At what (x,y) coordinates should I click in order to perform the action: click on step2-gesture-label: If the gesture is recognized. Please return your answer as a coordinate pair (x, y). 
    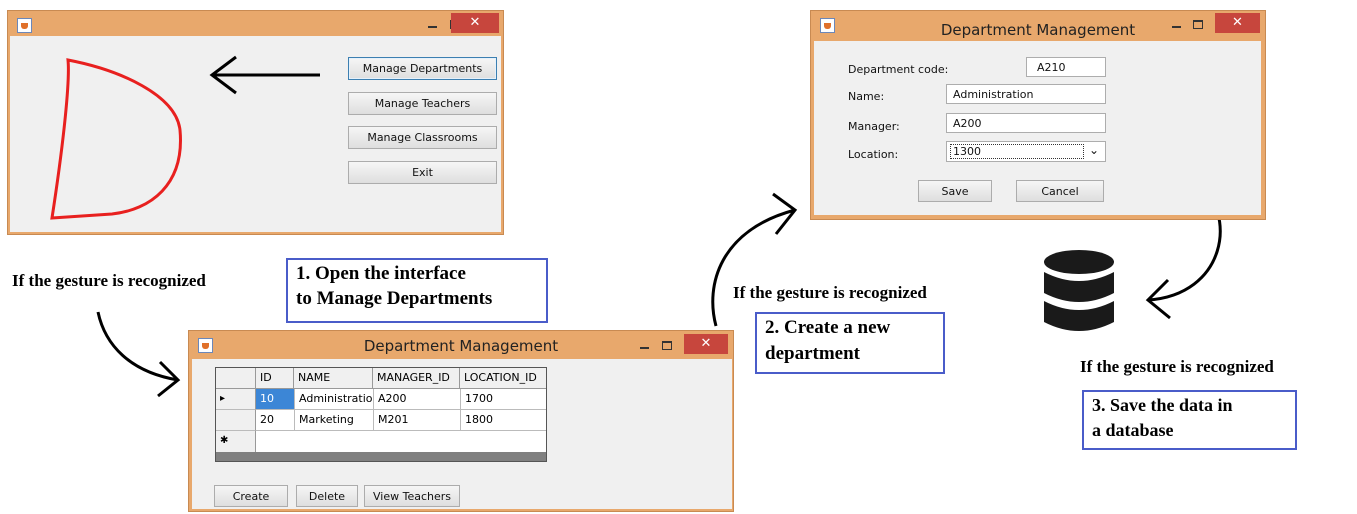
    Looking at the image, I should click on (830, 292).